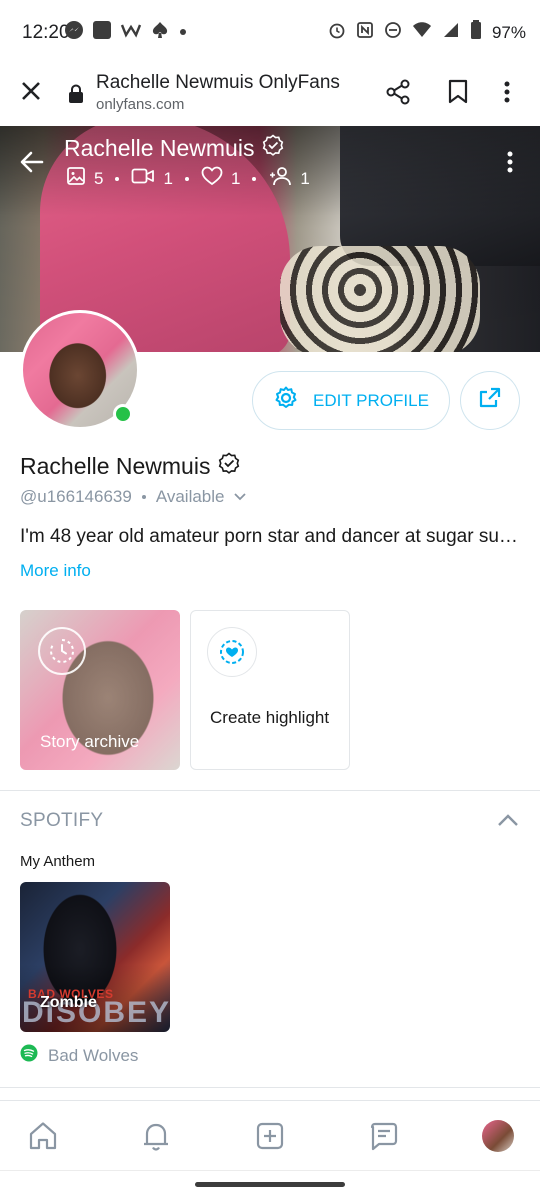  Describe the element at coordinates (270, 1184) in the screenshot. I see `home-indicator` at that location.